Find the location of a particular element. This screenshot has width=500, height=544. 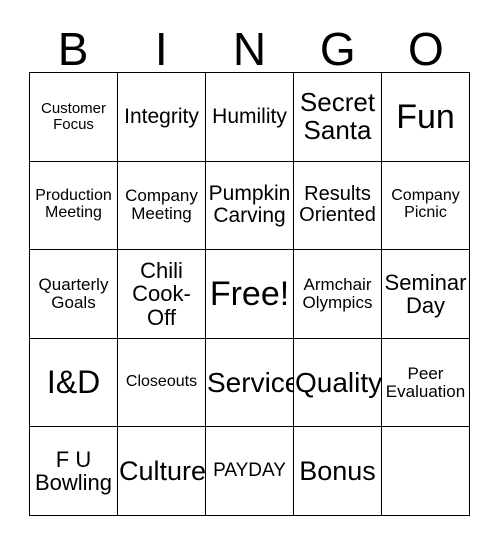

bingo-cell-g1: Secret Santa is located at coordinates (338, 117).